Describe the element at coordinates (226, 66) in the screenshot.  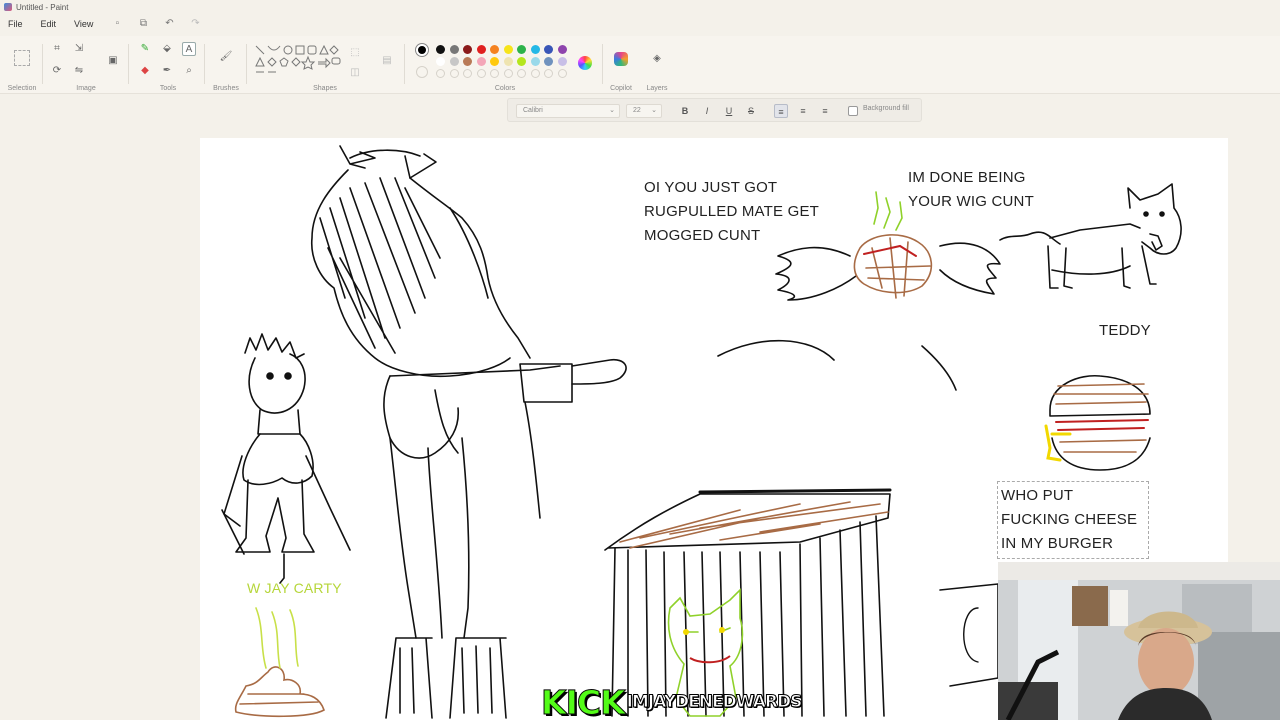
I see `brushes-group: 🖌 Brushes` at that location.